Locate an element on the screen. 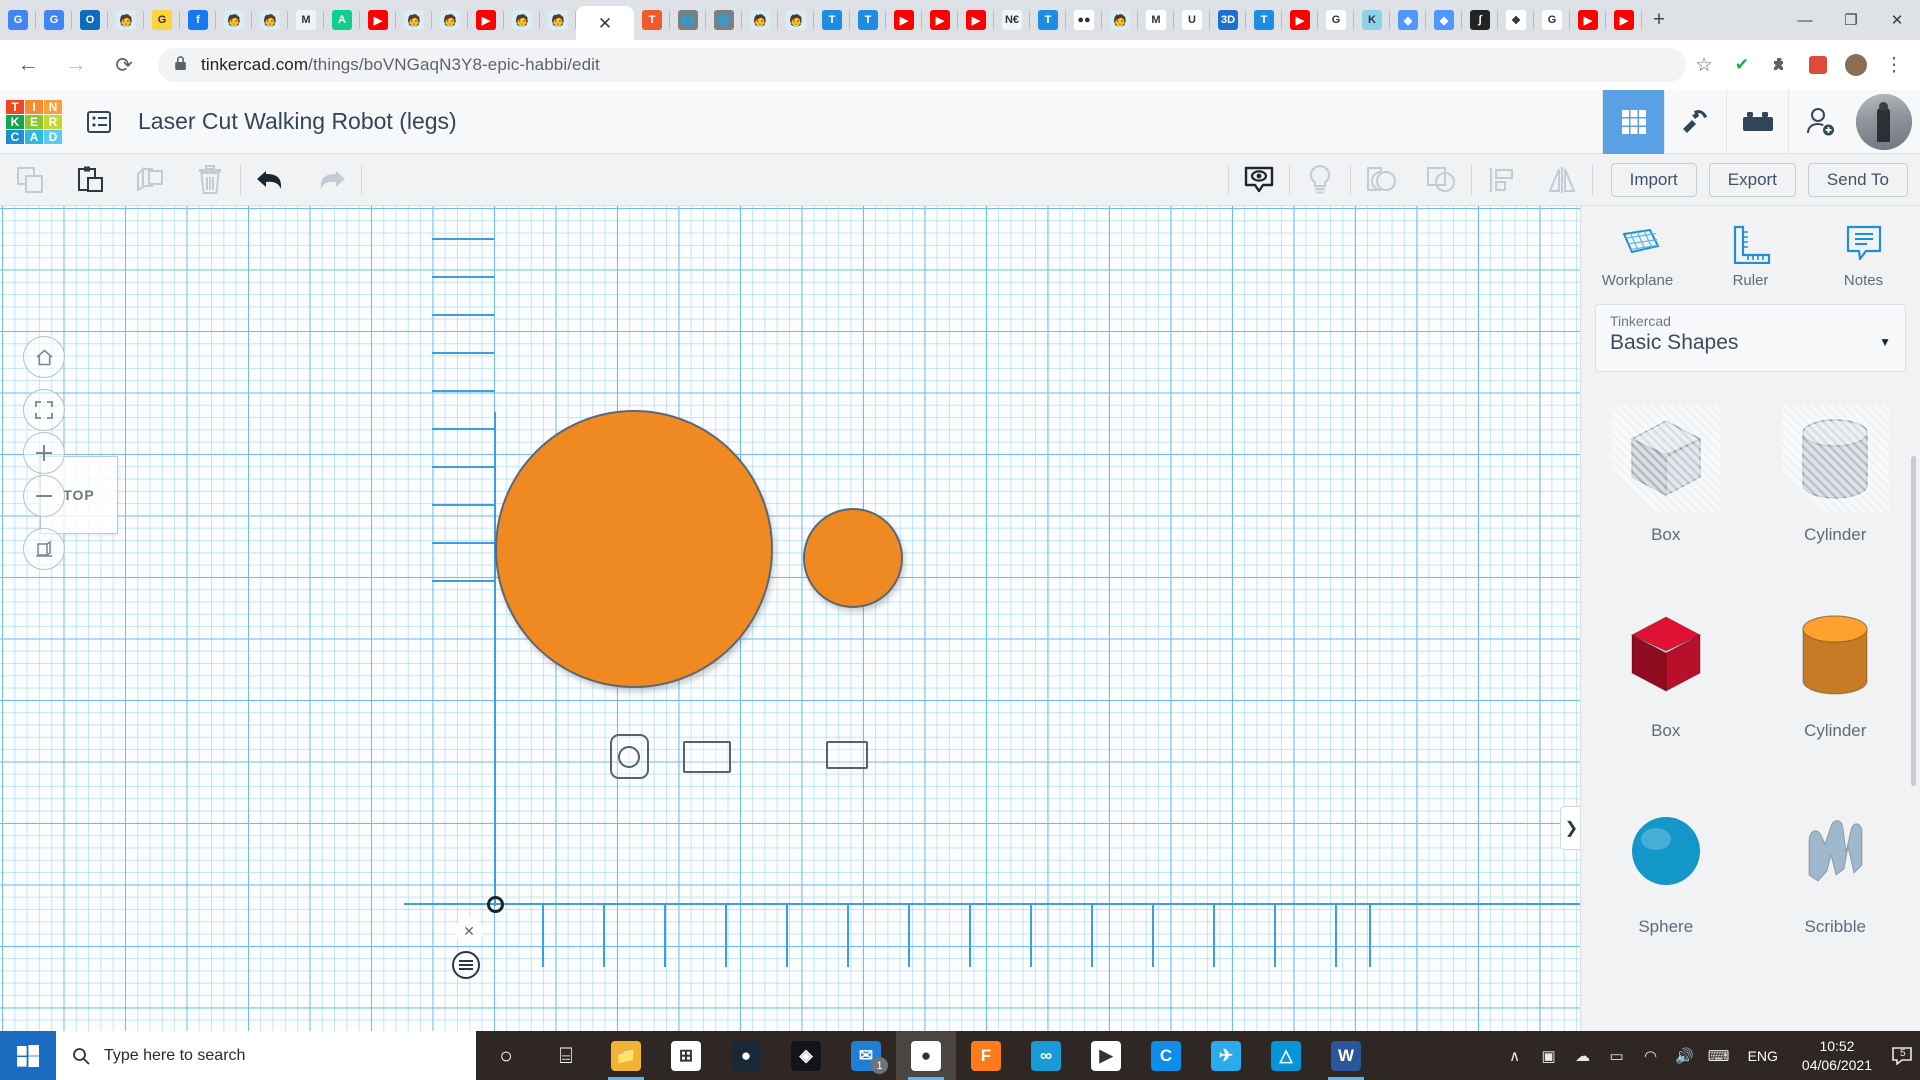 This screenshot has height=1080, width=1920. minimize-button: — is located at coordinates (1805, 20).